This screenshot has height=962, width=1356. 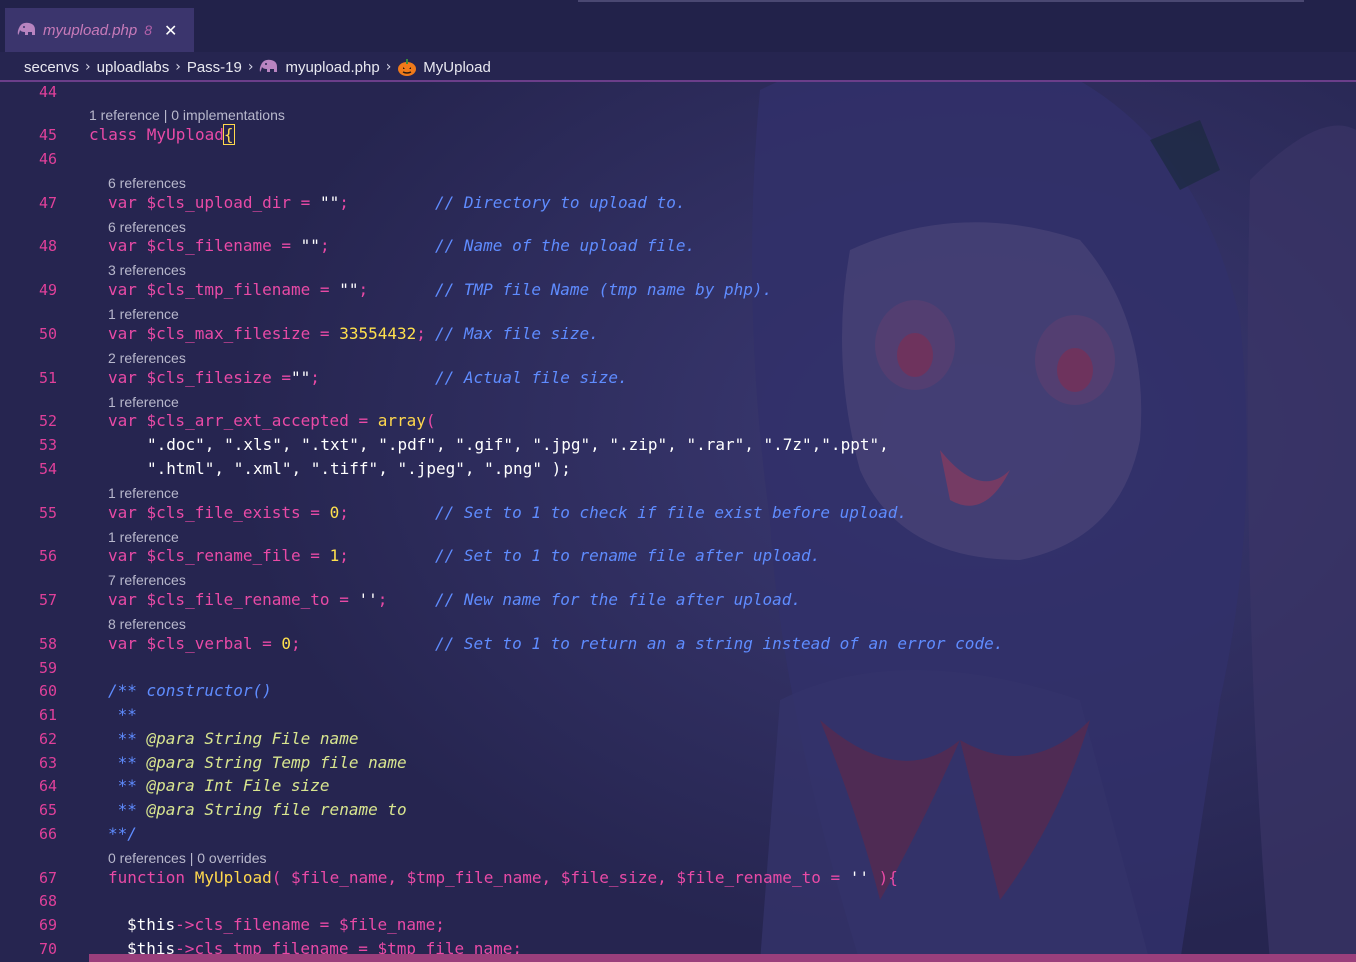 I want to click on line-number: 67, so click(x=47, y=878).